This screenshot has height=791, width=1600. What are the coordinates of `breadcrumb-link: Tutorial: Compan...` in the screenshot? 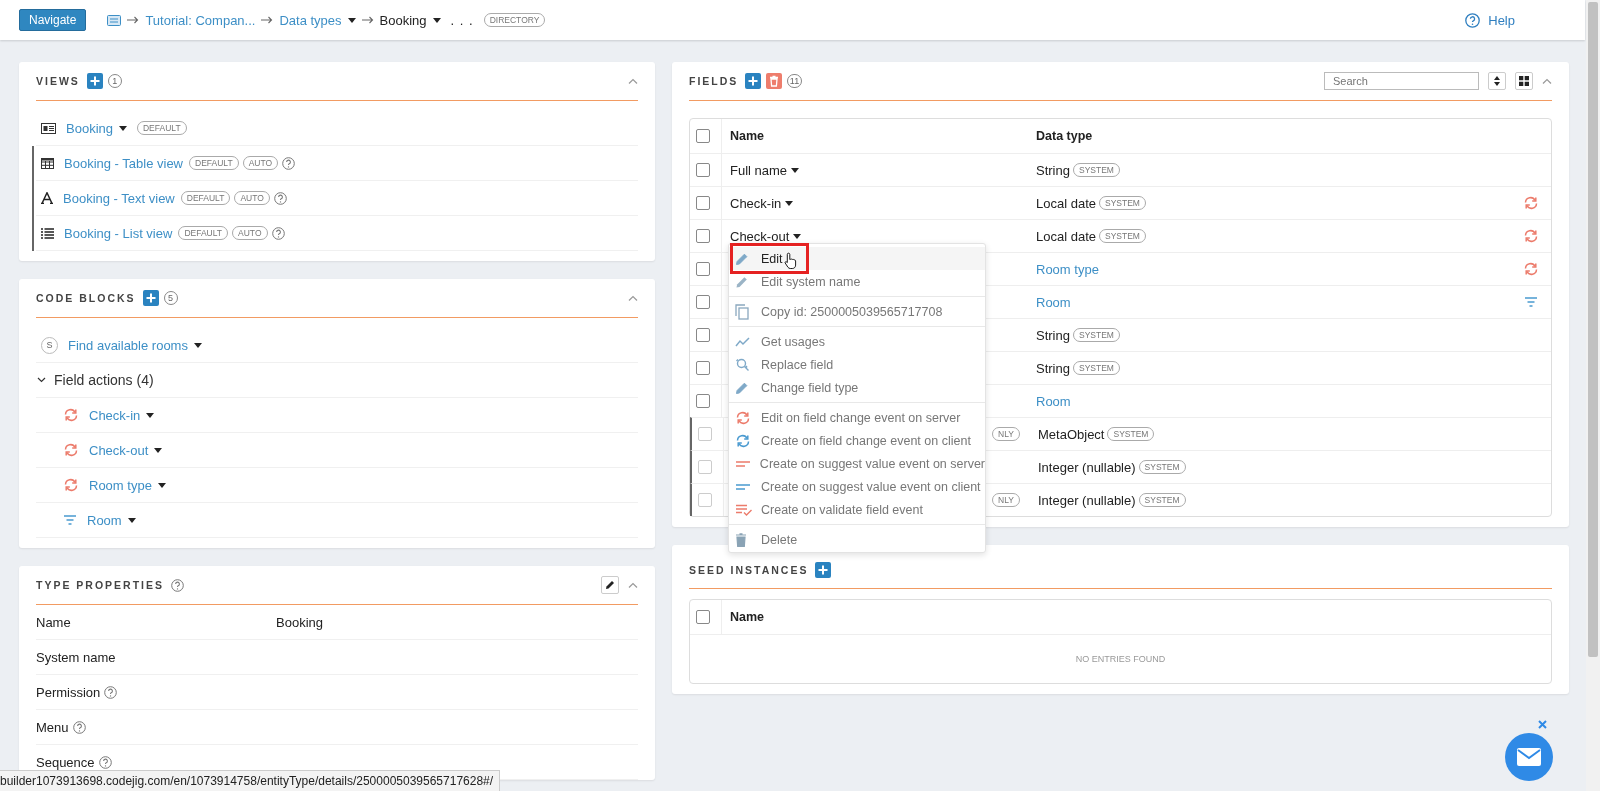 It's located at (200, 20).